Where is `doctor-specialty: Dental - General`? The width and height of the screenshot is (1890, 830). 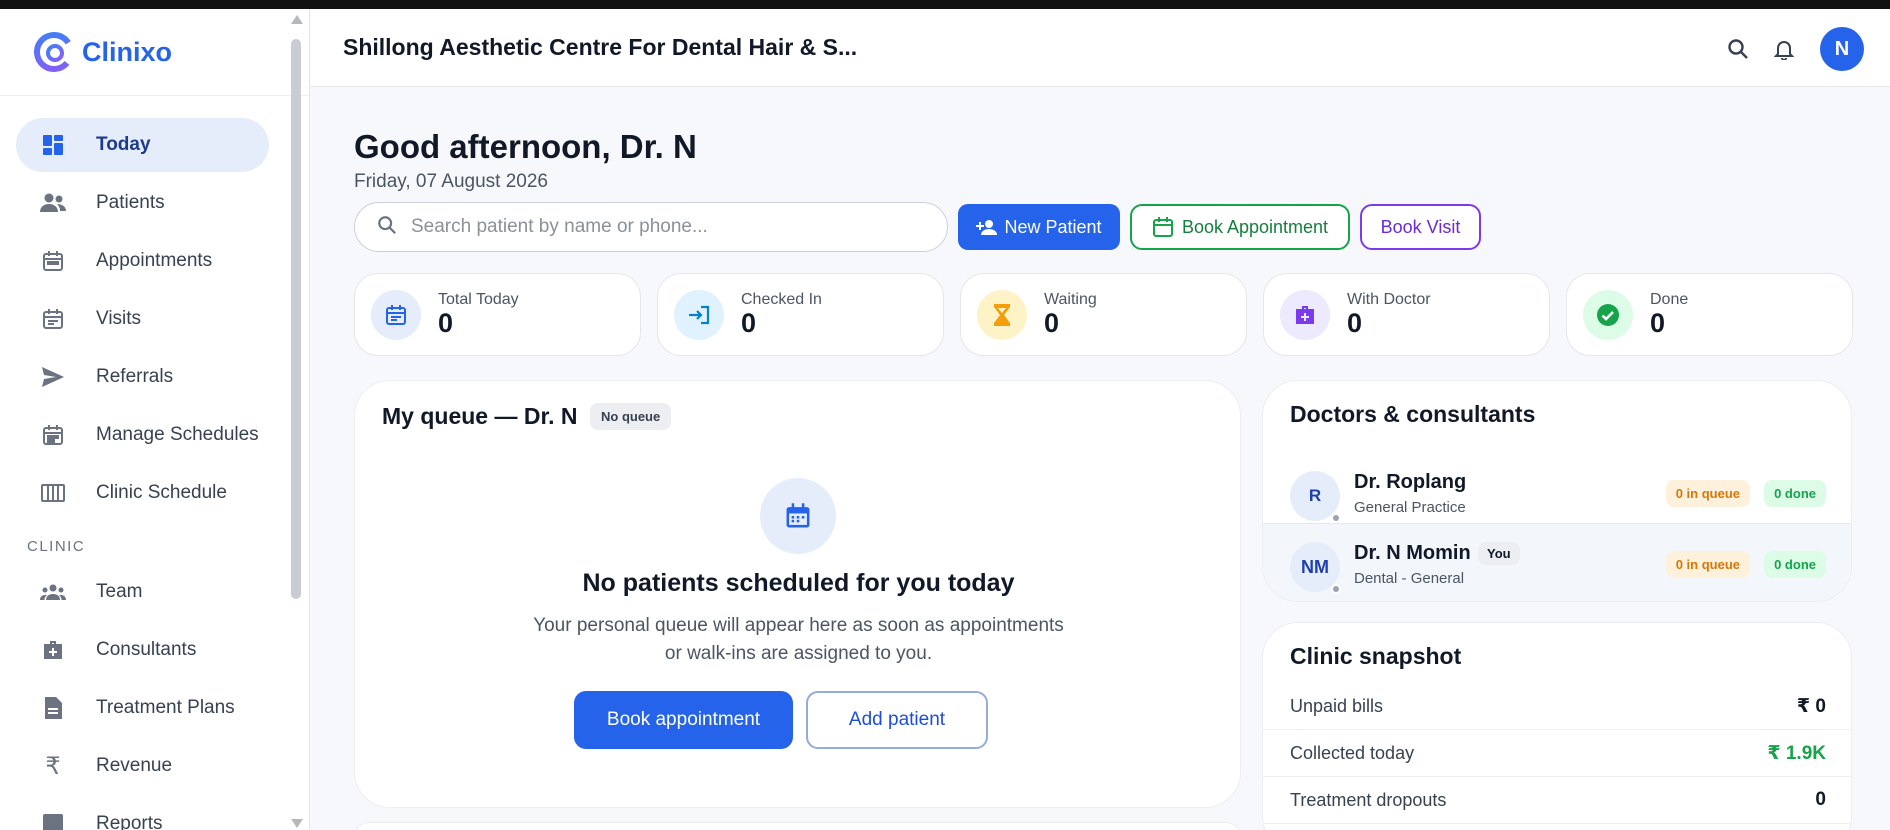
doctor-specialty: Dental - General is located at coordinates (1409, 578).